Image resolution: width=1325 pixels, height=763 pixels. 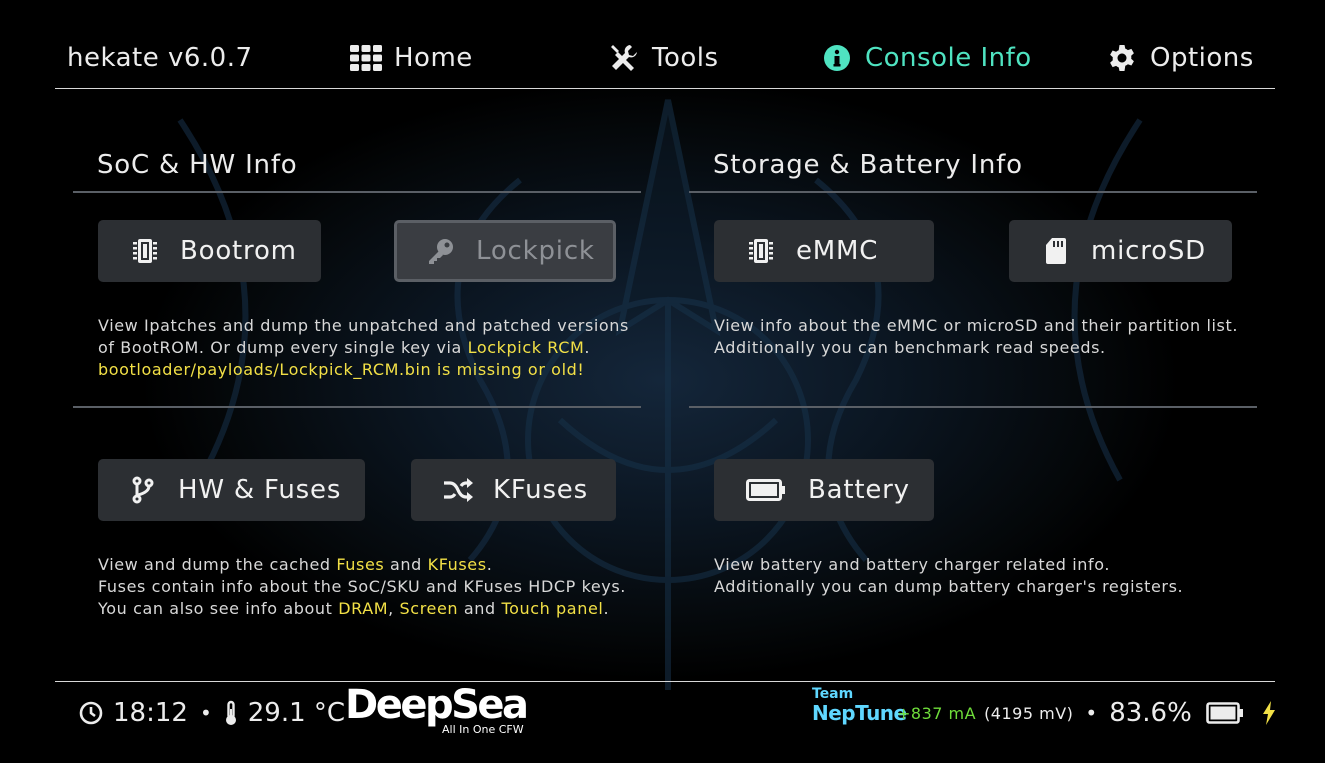 I want to click on microsd-button-label: microSD, so click(x=1148, y=251).